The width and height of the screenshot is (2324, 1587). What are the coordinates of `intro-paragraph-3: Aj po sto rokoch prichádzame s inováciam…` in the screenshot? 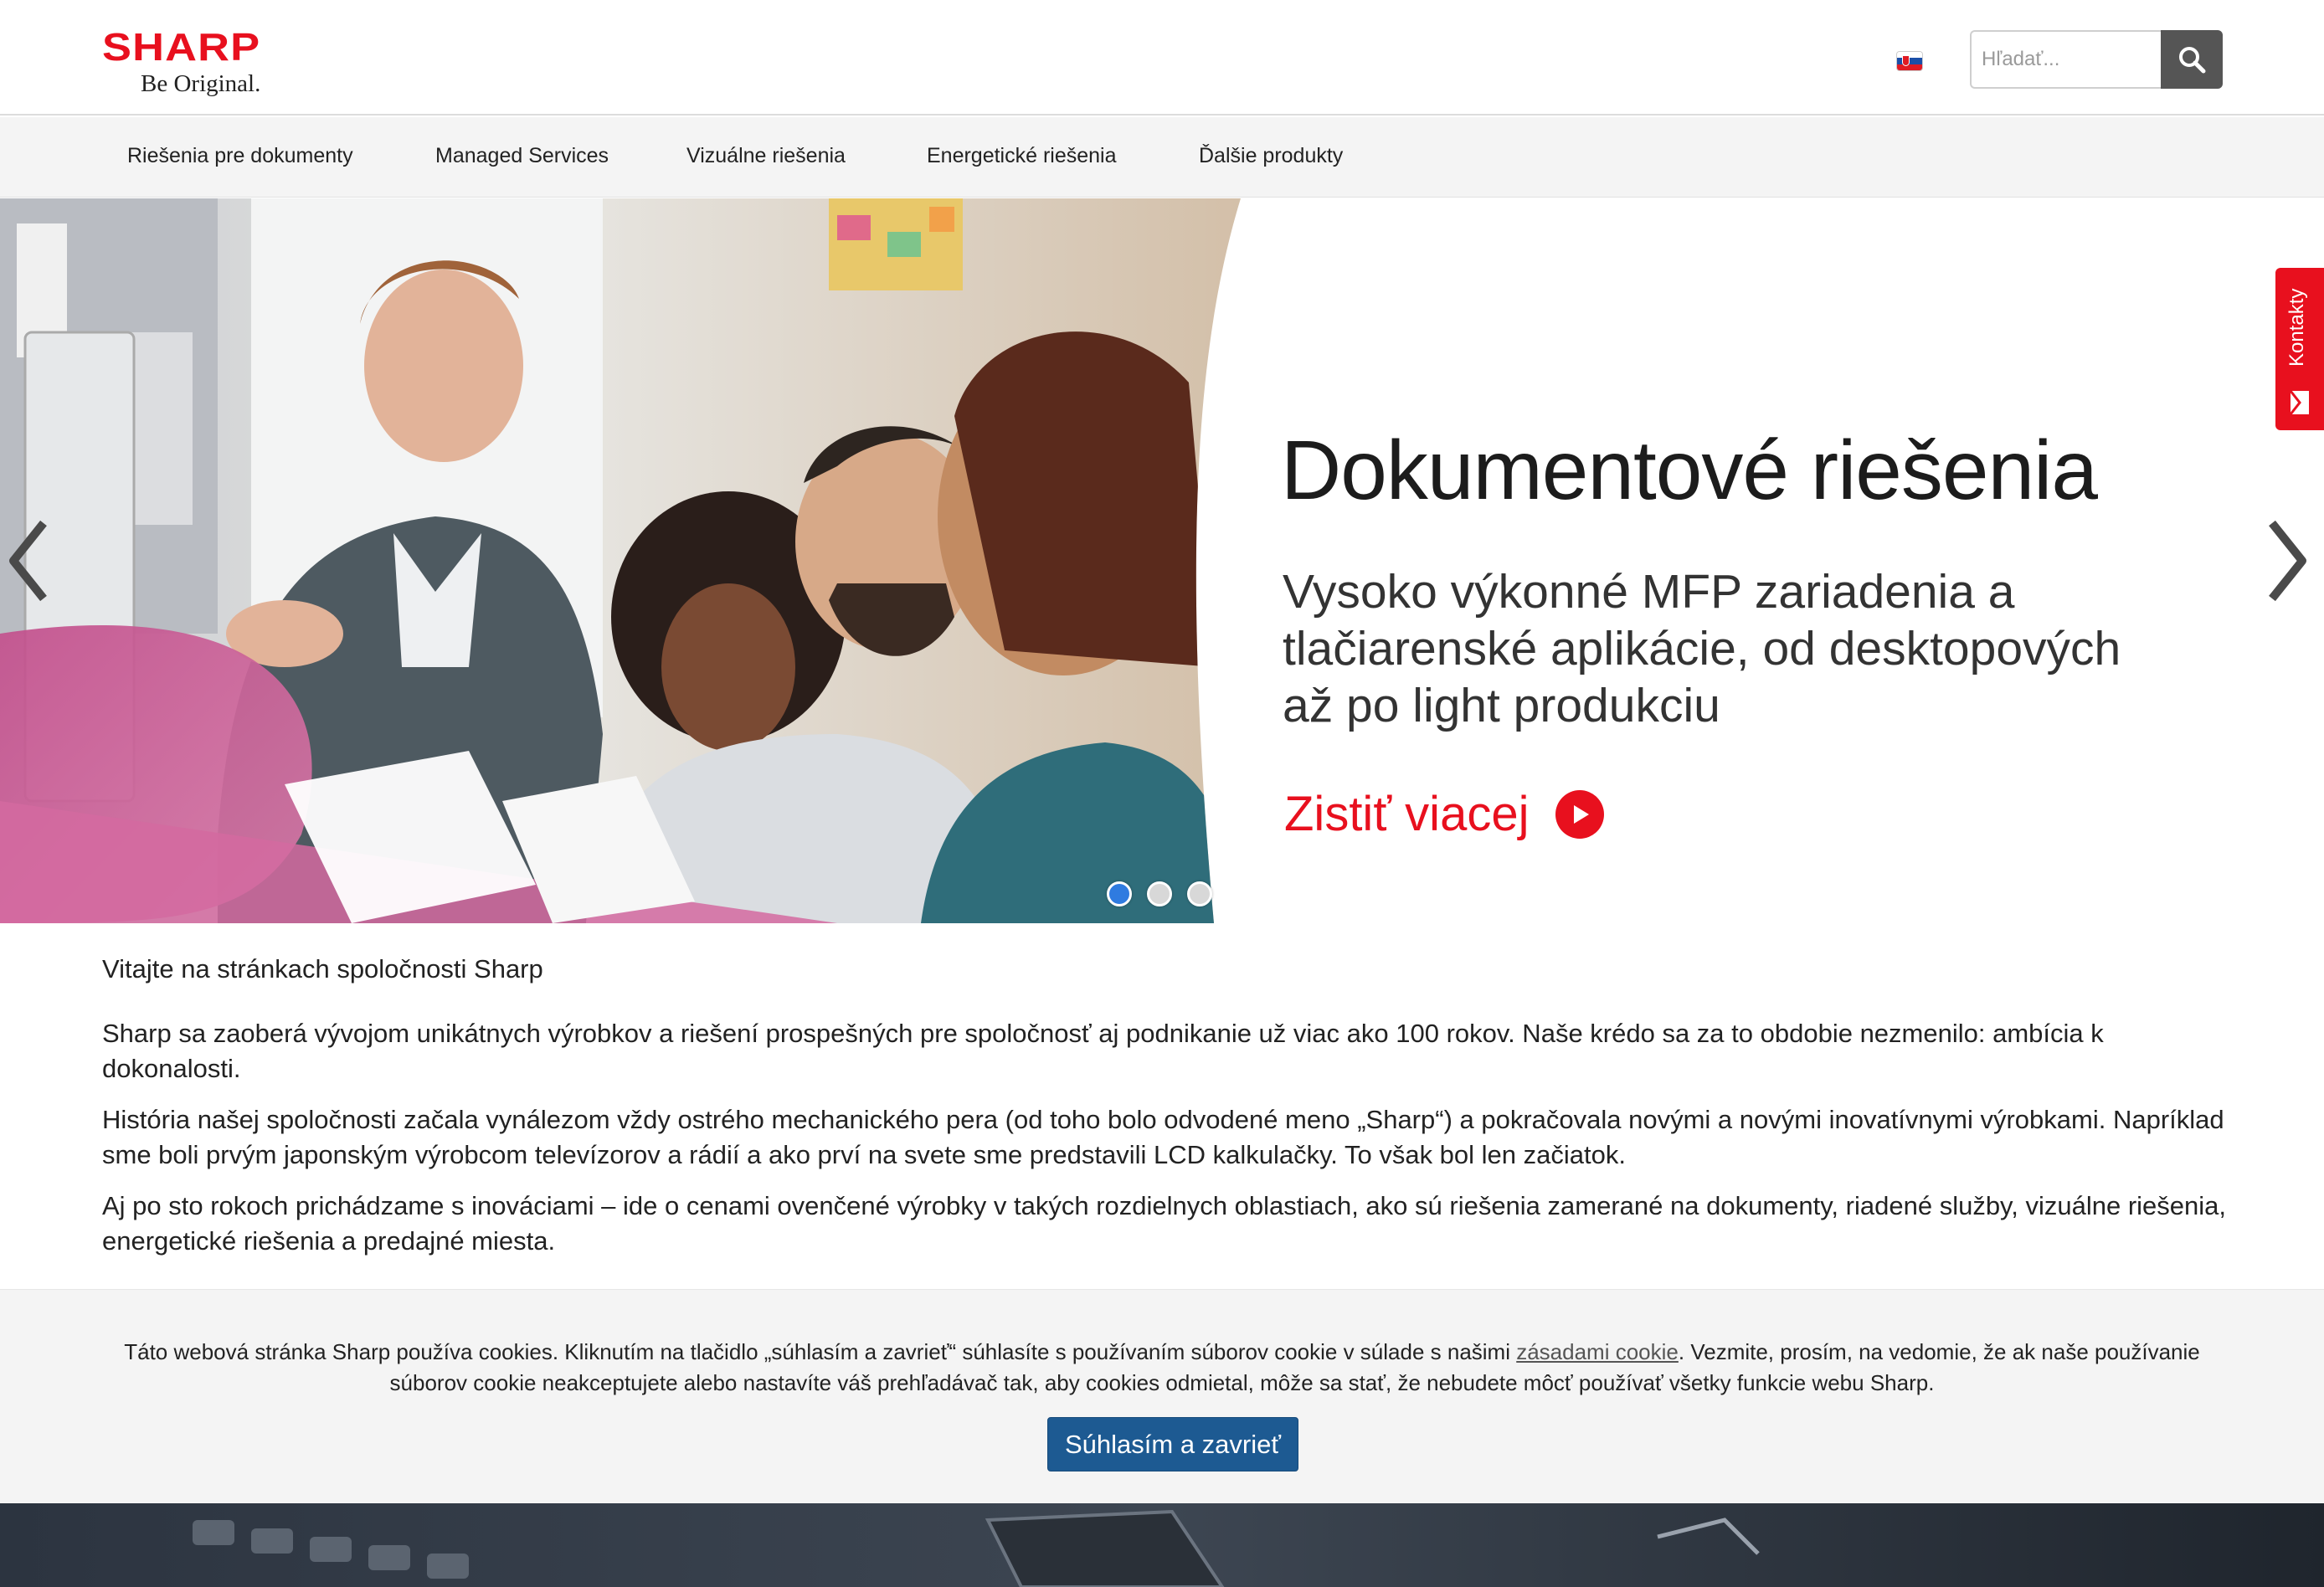 It's located at (1165, 1224).